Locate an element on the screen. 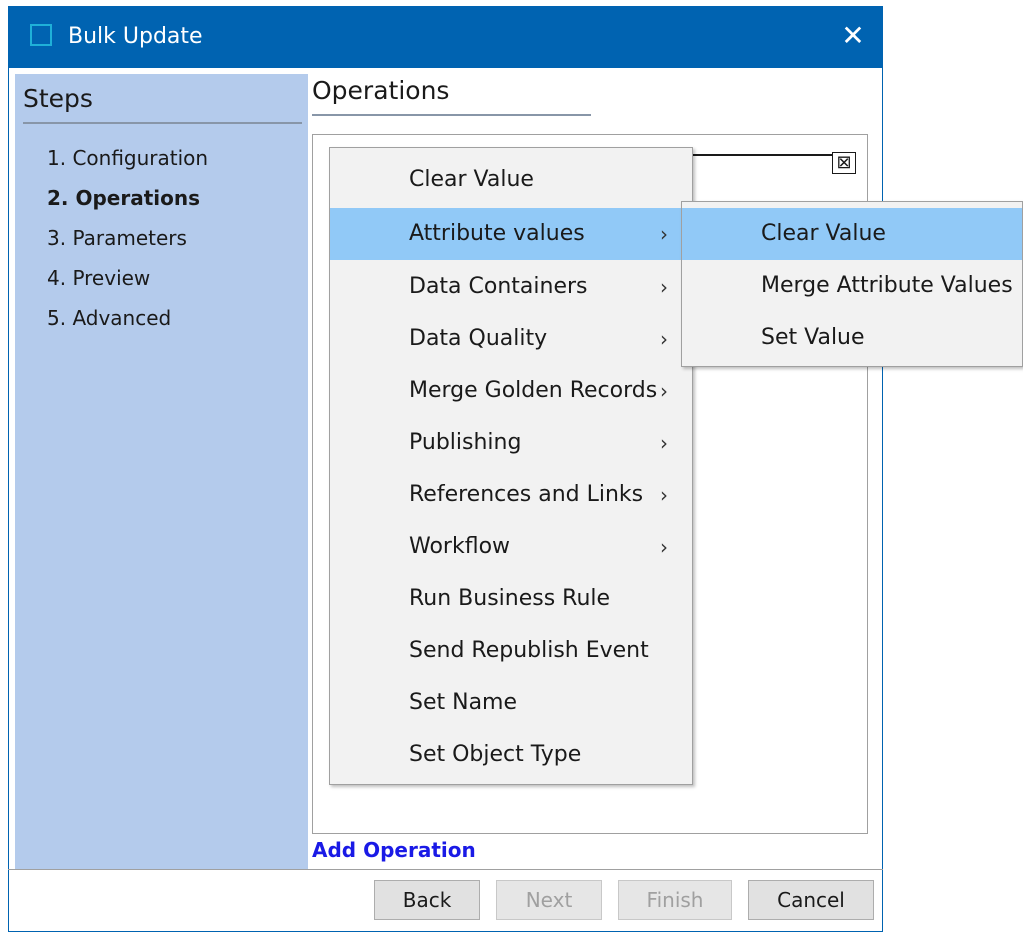 This screenshot has height=932, width=1023. menu-item-run-business-rule: Run Business Rule is located at coordinates (511, 599).